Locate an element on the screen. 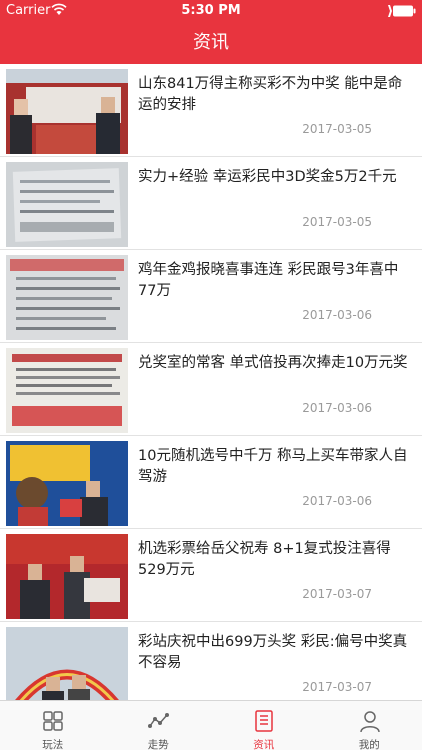 The image size is (422, 750). news-item: 10元随机选号中千万 称马上买车带家人自驾游 2017-03-06 is located at coordinates (211, 482).